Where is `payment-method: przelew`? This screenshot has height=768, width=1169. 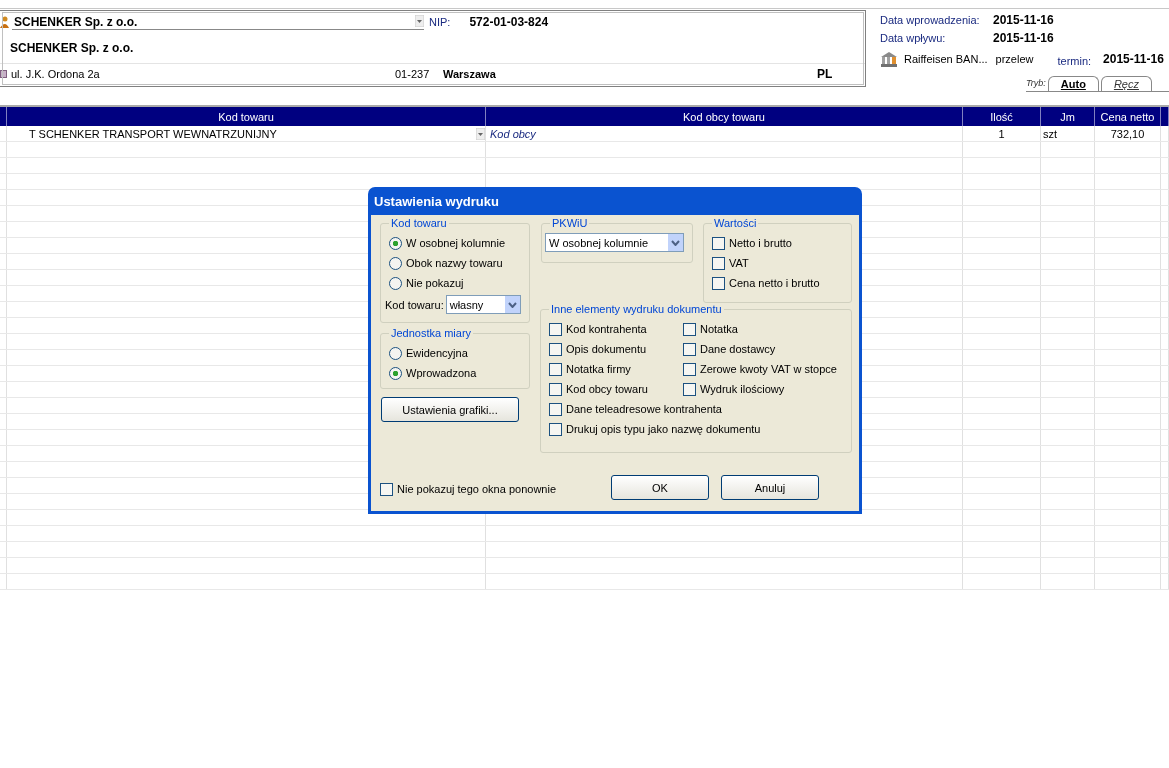
payment-method: przelew is located at coordinates (1014, 59).